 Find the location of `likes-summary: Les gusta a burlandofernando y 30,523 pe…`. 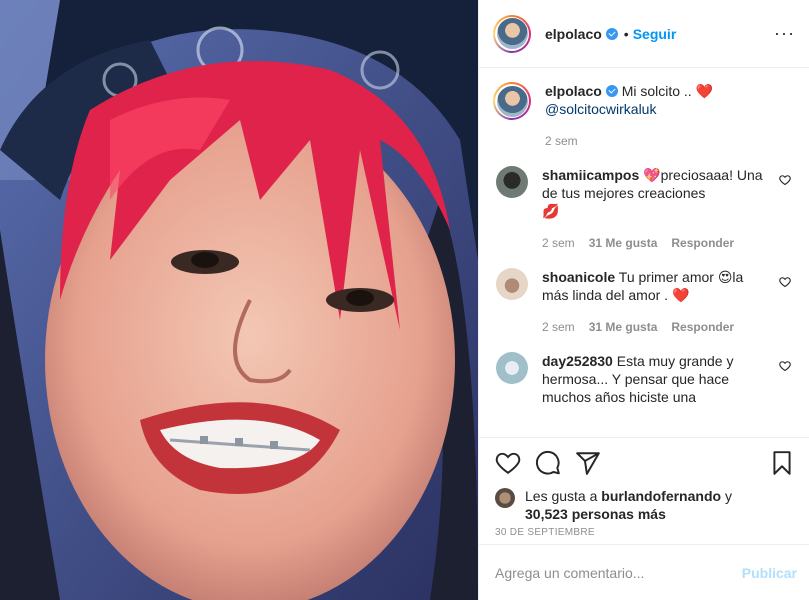

likes-summary: Les gusta a burlandofernando y 30,523 pe… is located at coordinates (644, 505).